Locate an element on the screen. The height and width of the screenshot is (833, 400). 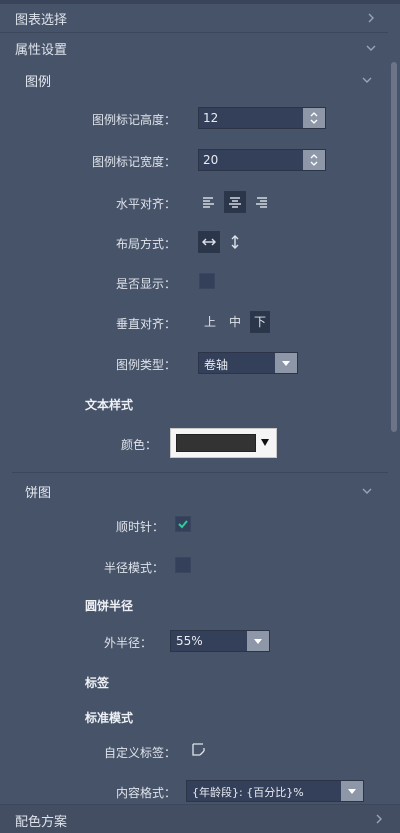
standard-mode-heading: 标准模式 is located at coordinates (109, 718).